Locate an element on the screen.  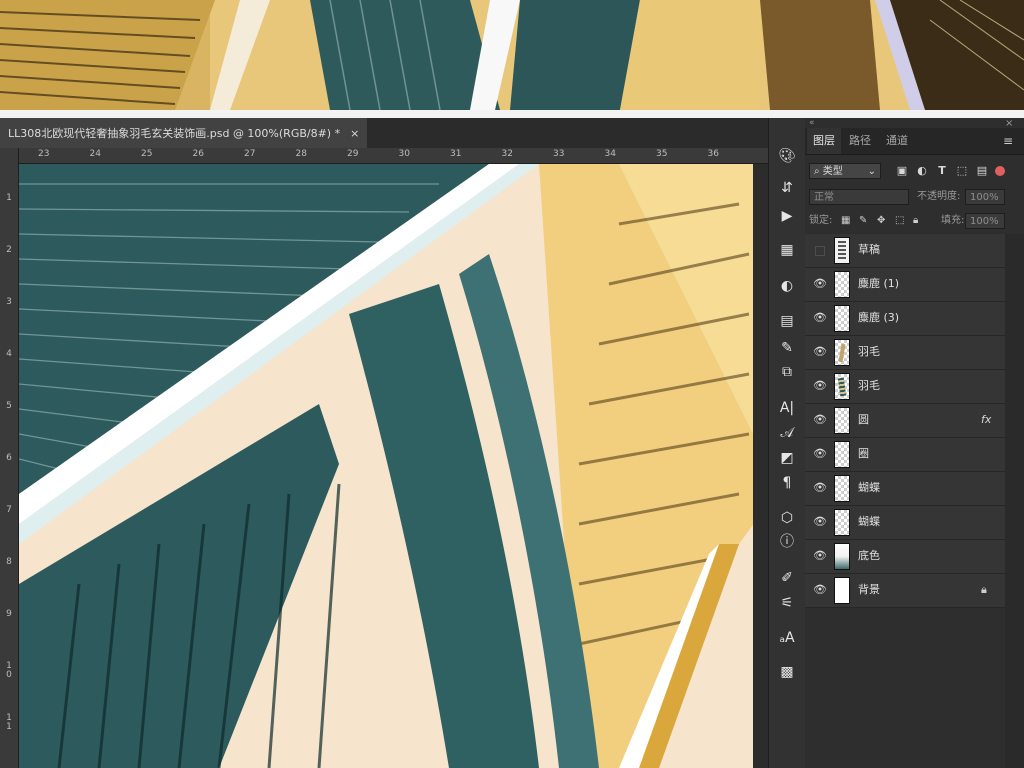
lock-move-icon: ✥ is located at coordinates (881, 221).